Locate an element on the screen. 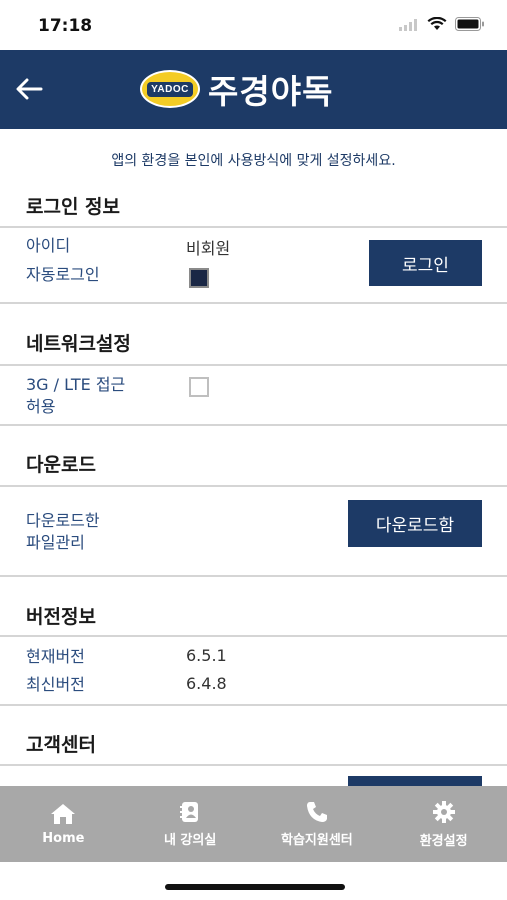  home-indicator is located at coordinates (255, 887).